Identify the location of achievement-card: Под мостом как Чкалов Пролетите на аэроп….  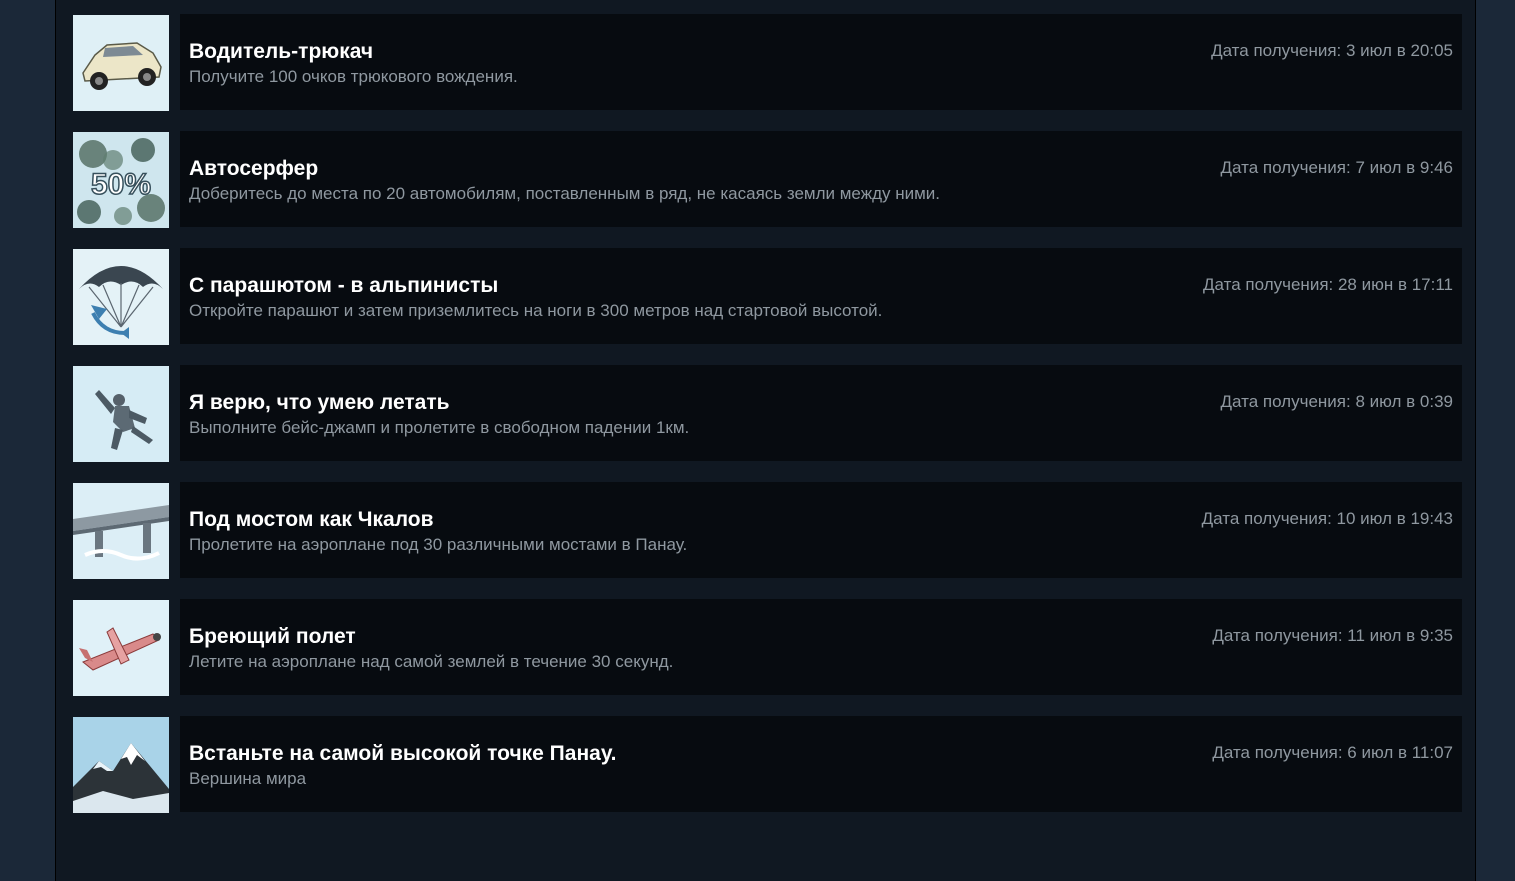
(821, 530).